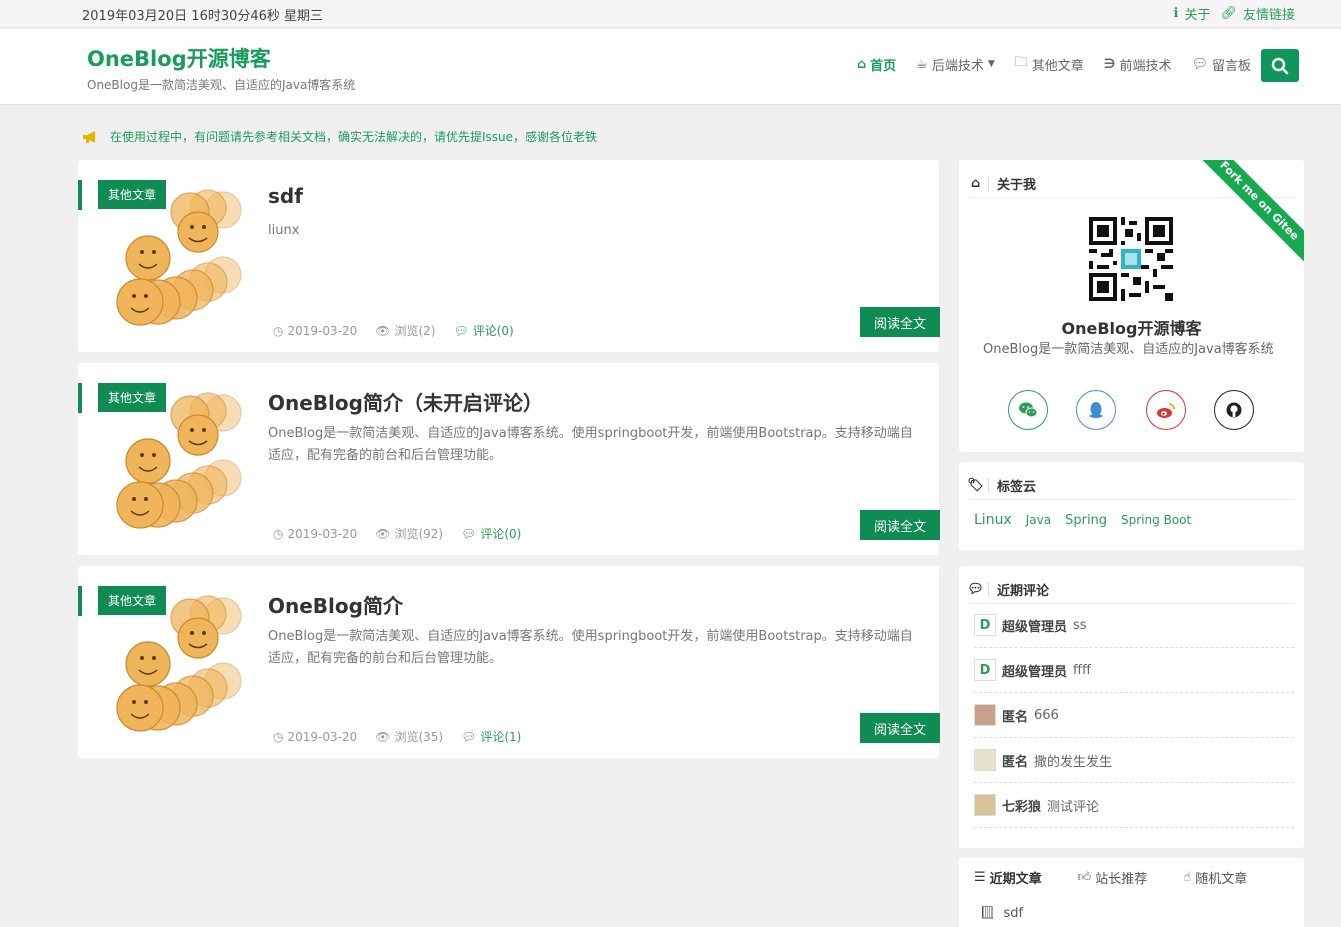 Image resolution: width=1341 pixels, height=927 pixels. Describe the element at coordinates (1131, 892) in the screenshot. I see `article-tabs-panel: ☰ 近期文章 👍︎ 站长推荐 ☝︎ 随机文章 📕︎ sdf` at that location.